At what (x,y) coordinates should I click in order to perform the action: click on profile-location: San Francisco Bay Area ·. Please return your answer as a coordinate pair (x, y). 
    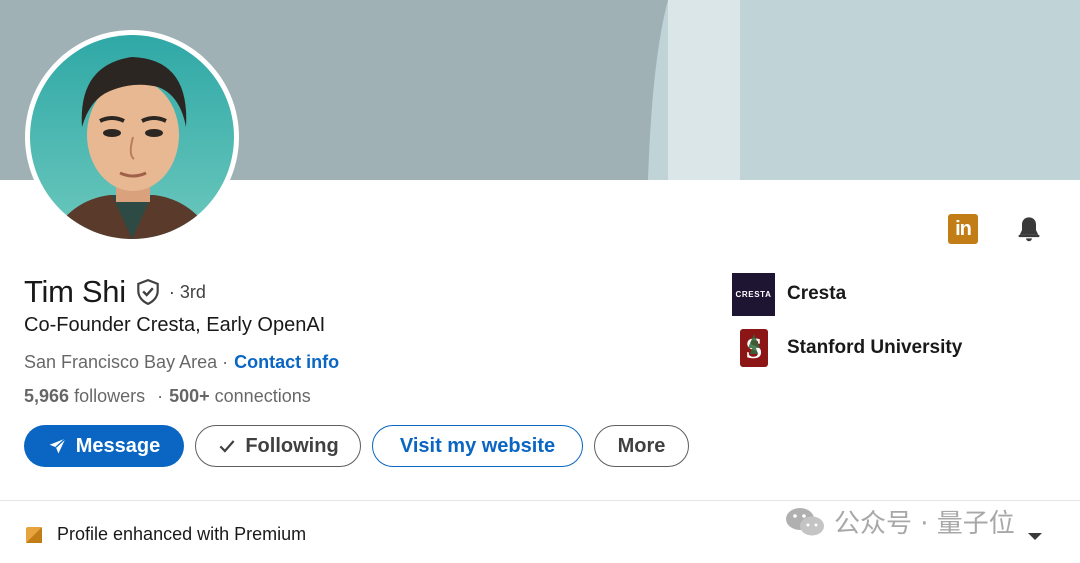
    Looking at the image, I should click on (126, 362).